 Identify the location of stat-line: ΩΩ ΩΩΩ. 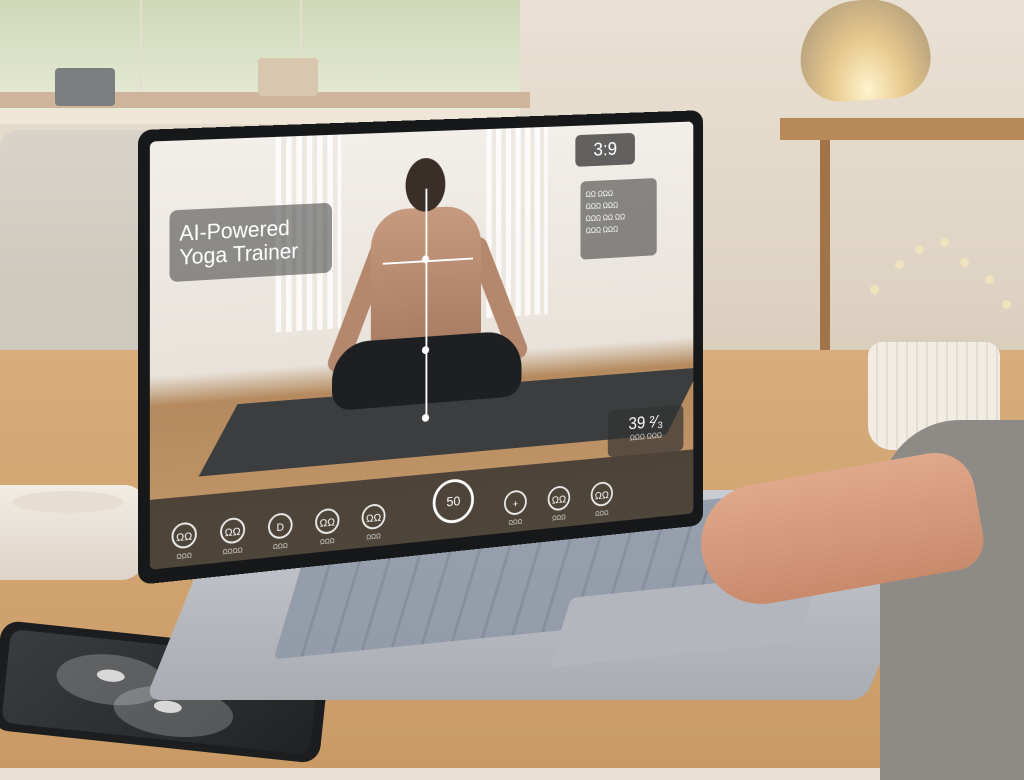
(599, 194).